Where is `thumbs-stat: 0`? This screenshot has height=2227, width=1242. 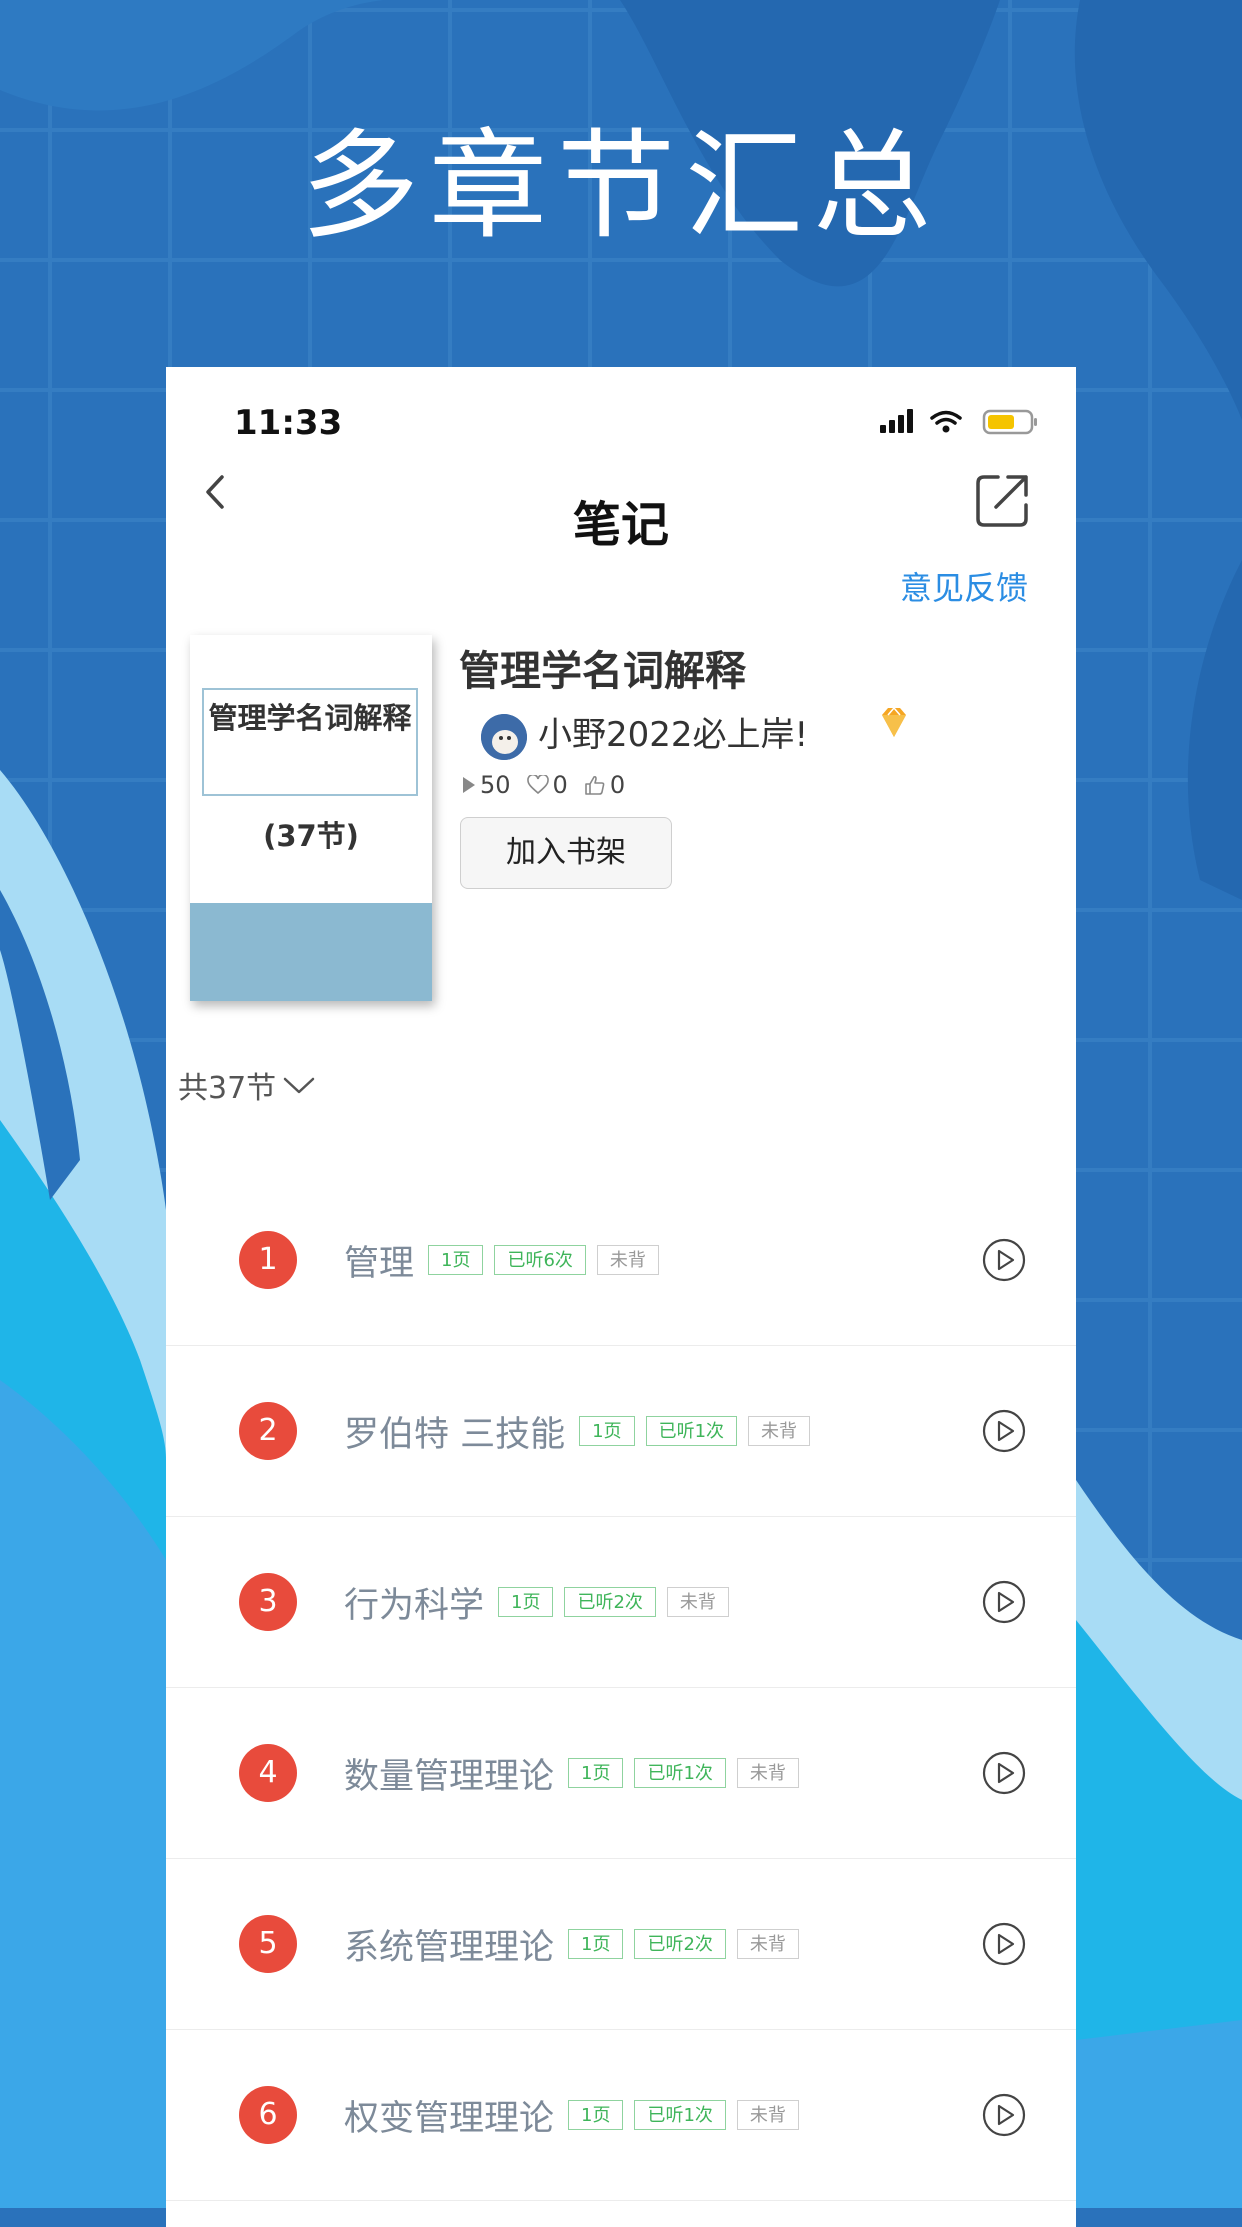
thumbs-stat: 0 is located at coordinates (604, 785).